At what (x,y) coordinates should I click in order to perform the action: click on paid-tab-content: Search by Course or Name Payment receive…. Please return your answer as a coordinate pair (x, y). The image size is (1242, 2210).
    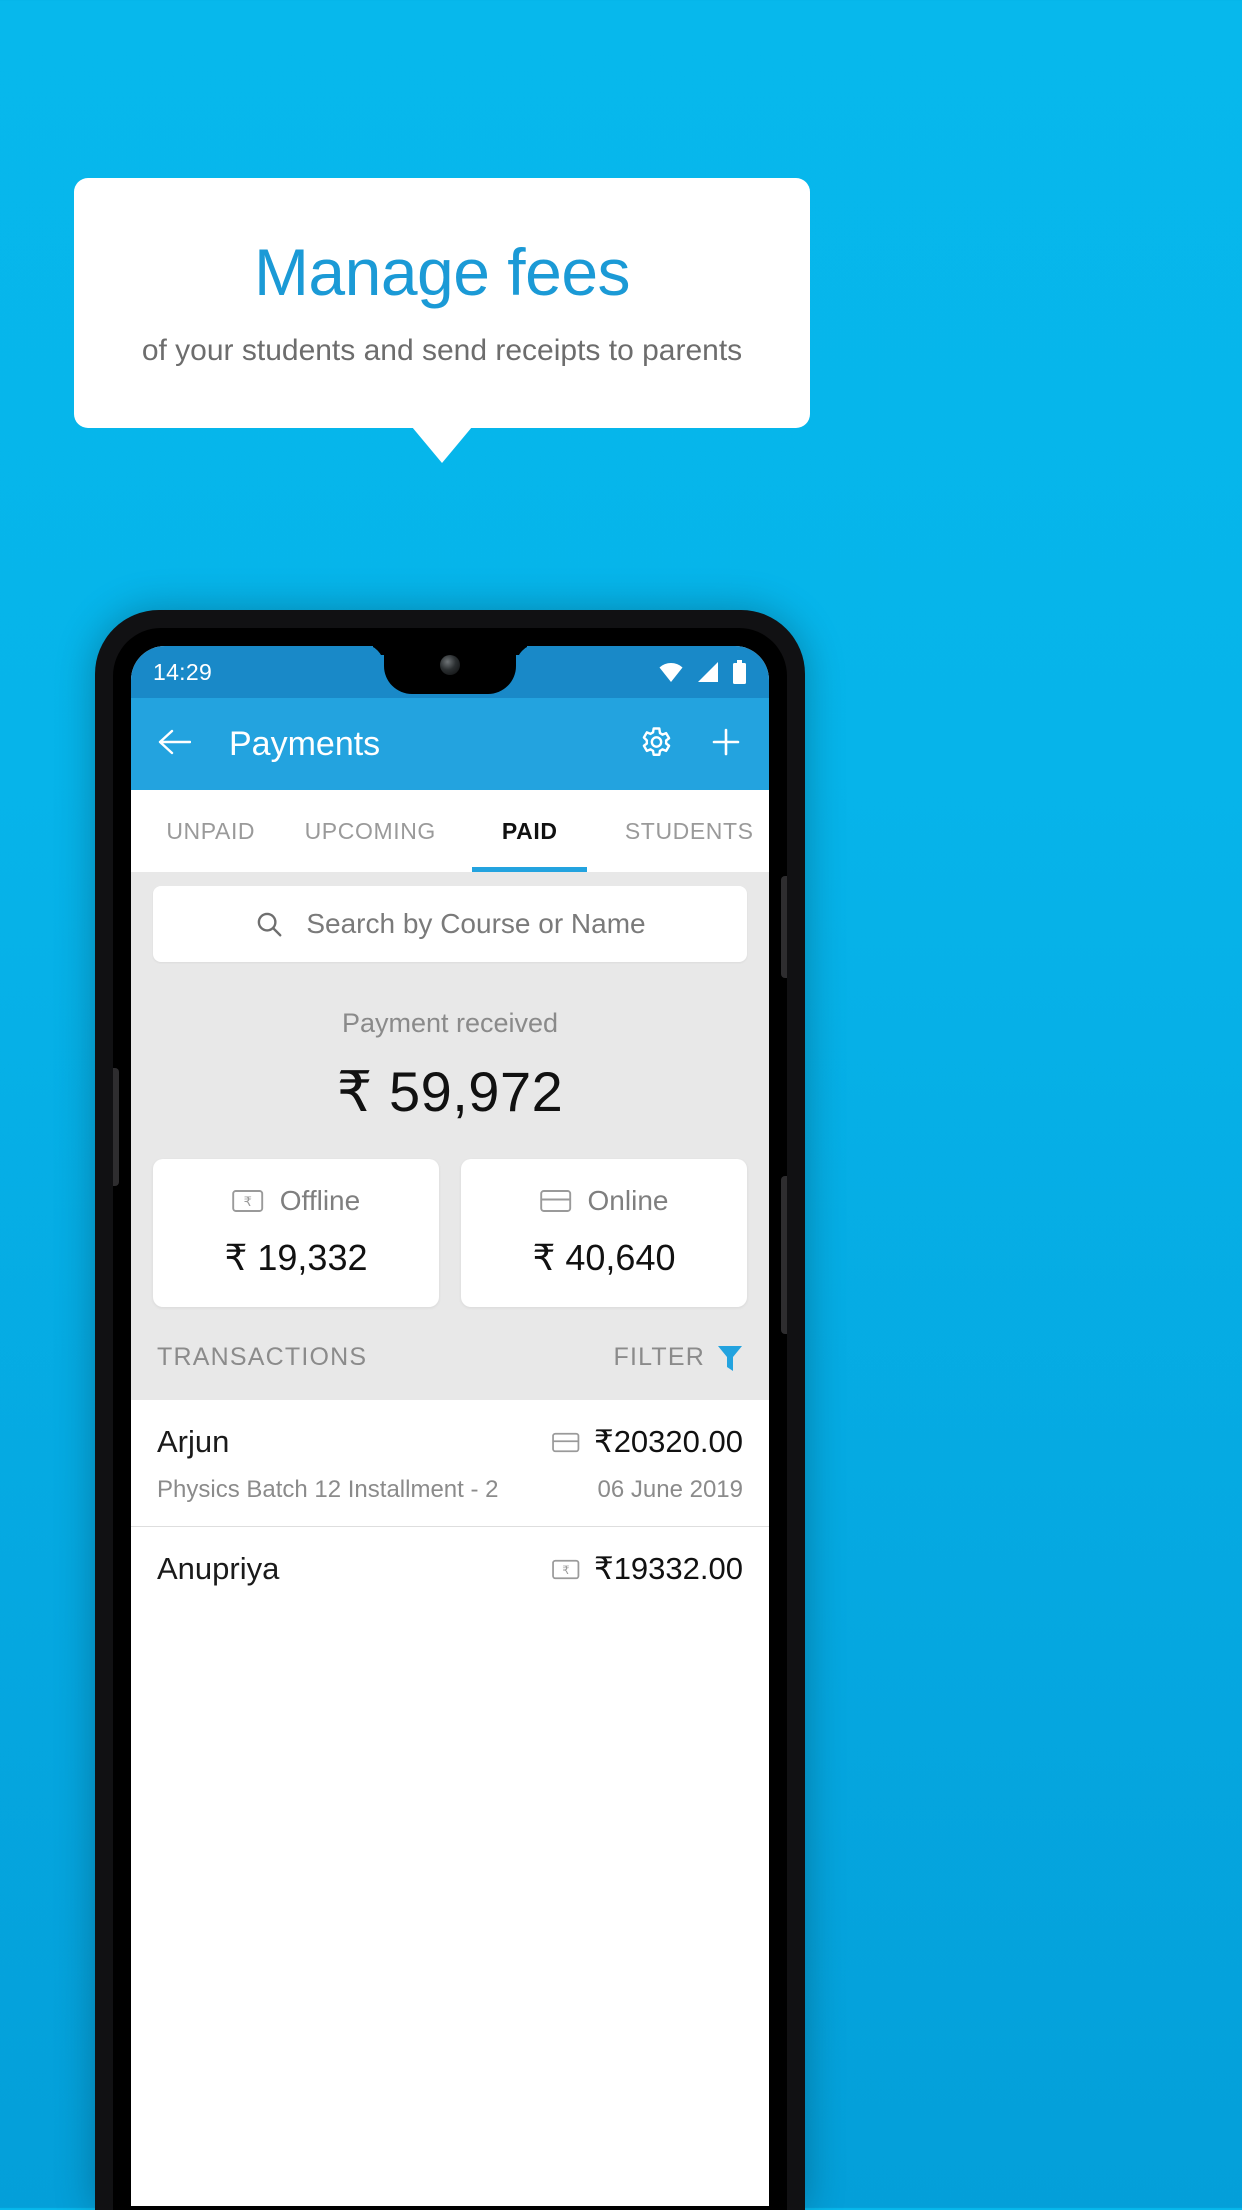
    Looking at the image, I should click on (450, 1136).